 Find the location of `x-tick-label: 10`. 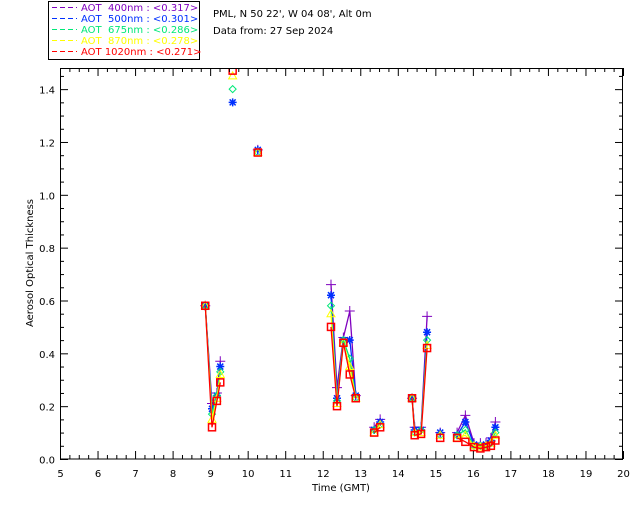

x-tick-label: 10 is located at coordinates (248, 474).